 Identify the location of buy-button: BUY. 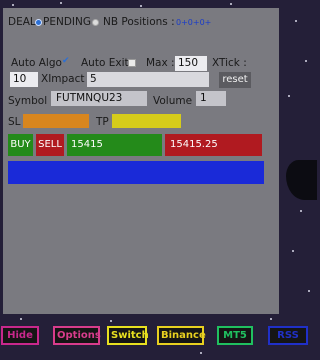
(20, 145).